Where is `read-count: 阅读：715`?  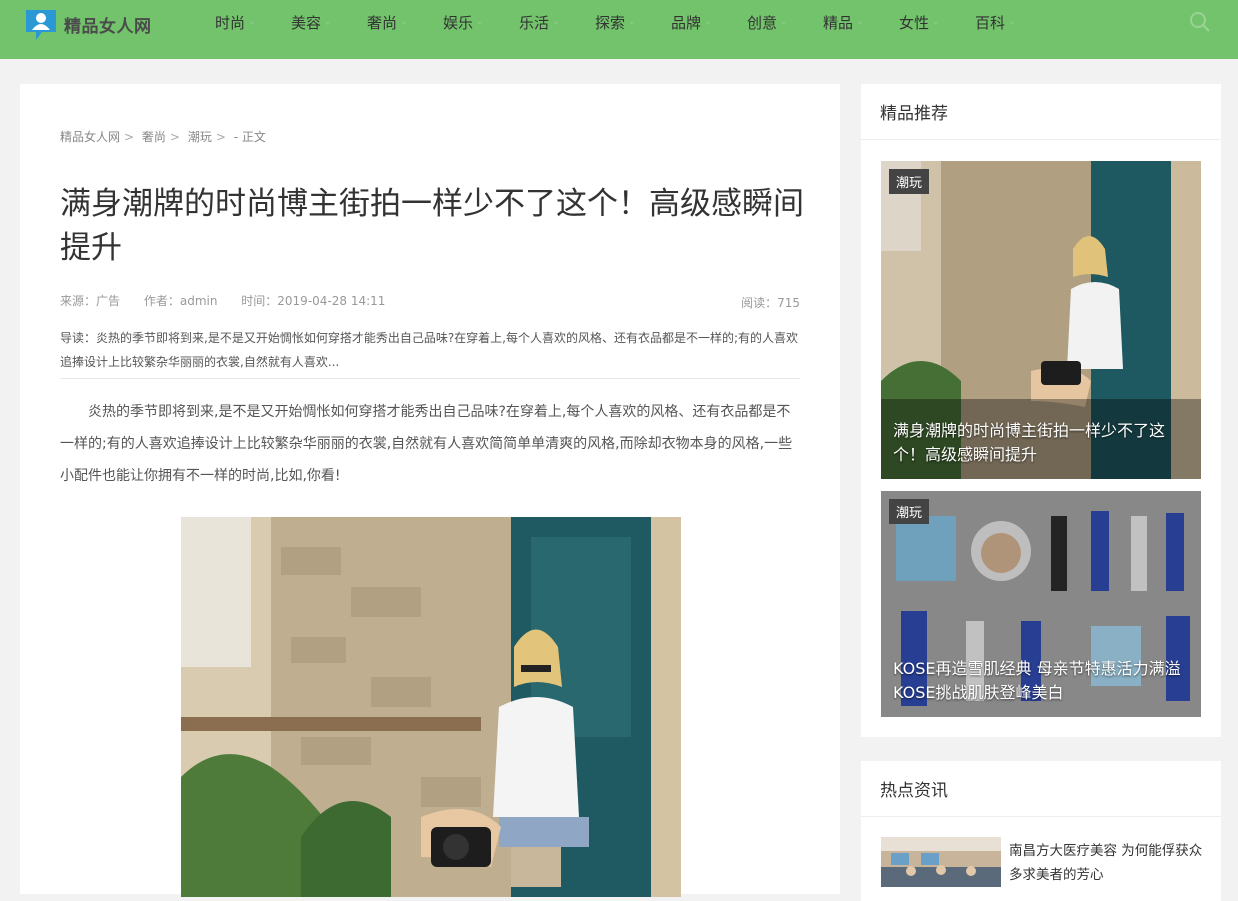
read-count: 阅读：715 is located at coordinates (770, 303).